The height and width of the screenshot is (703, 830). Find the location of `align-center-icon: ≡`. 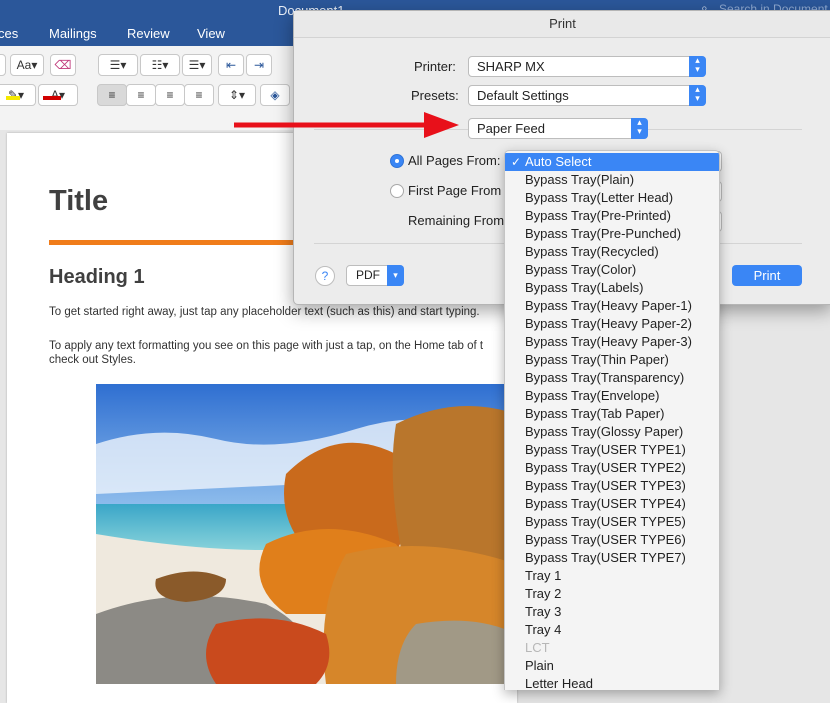

align-center-icon: ≡ is located at coordinates (141, 95).